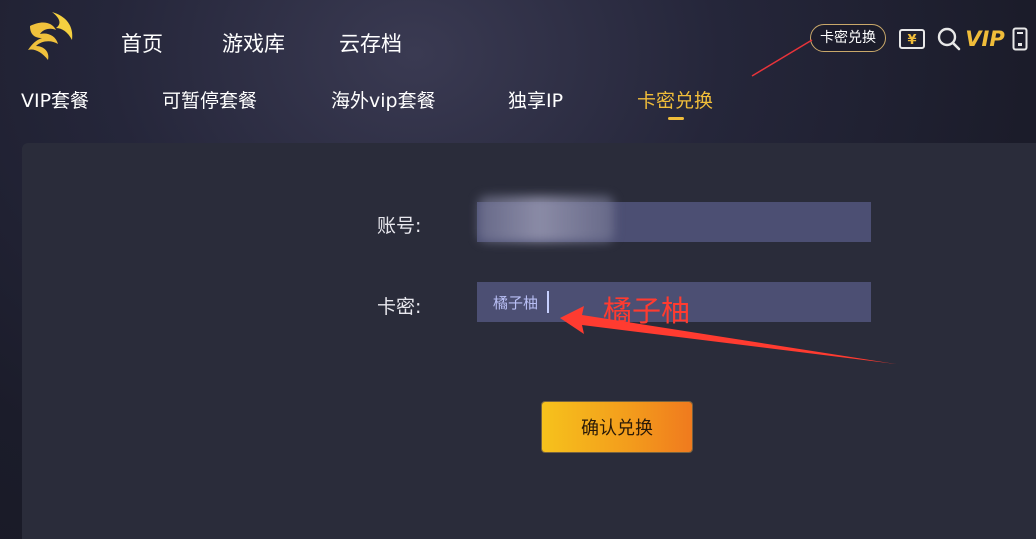 This screenshot has width=1036, height=539. What do you see at coordinates (1020, 39) in the screenshot?
I see `phone-icon` at bounding box center [1020, 39].